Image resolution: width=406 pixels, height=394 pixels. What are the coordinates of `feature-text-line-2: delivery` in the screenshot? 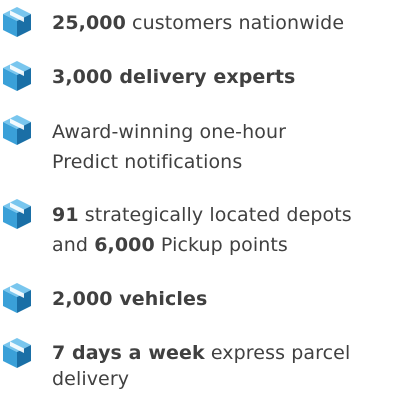 It's located at (91, 379).